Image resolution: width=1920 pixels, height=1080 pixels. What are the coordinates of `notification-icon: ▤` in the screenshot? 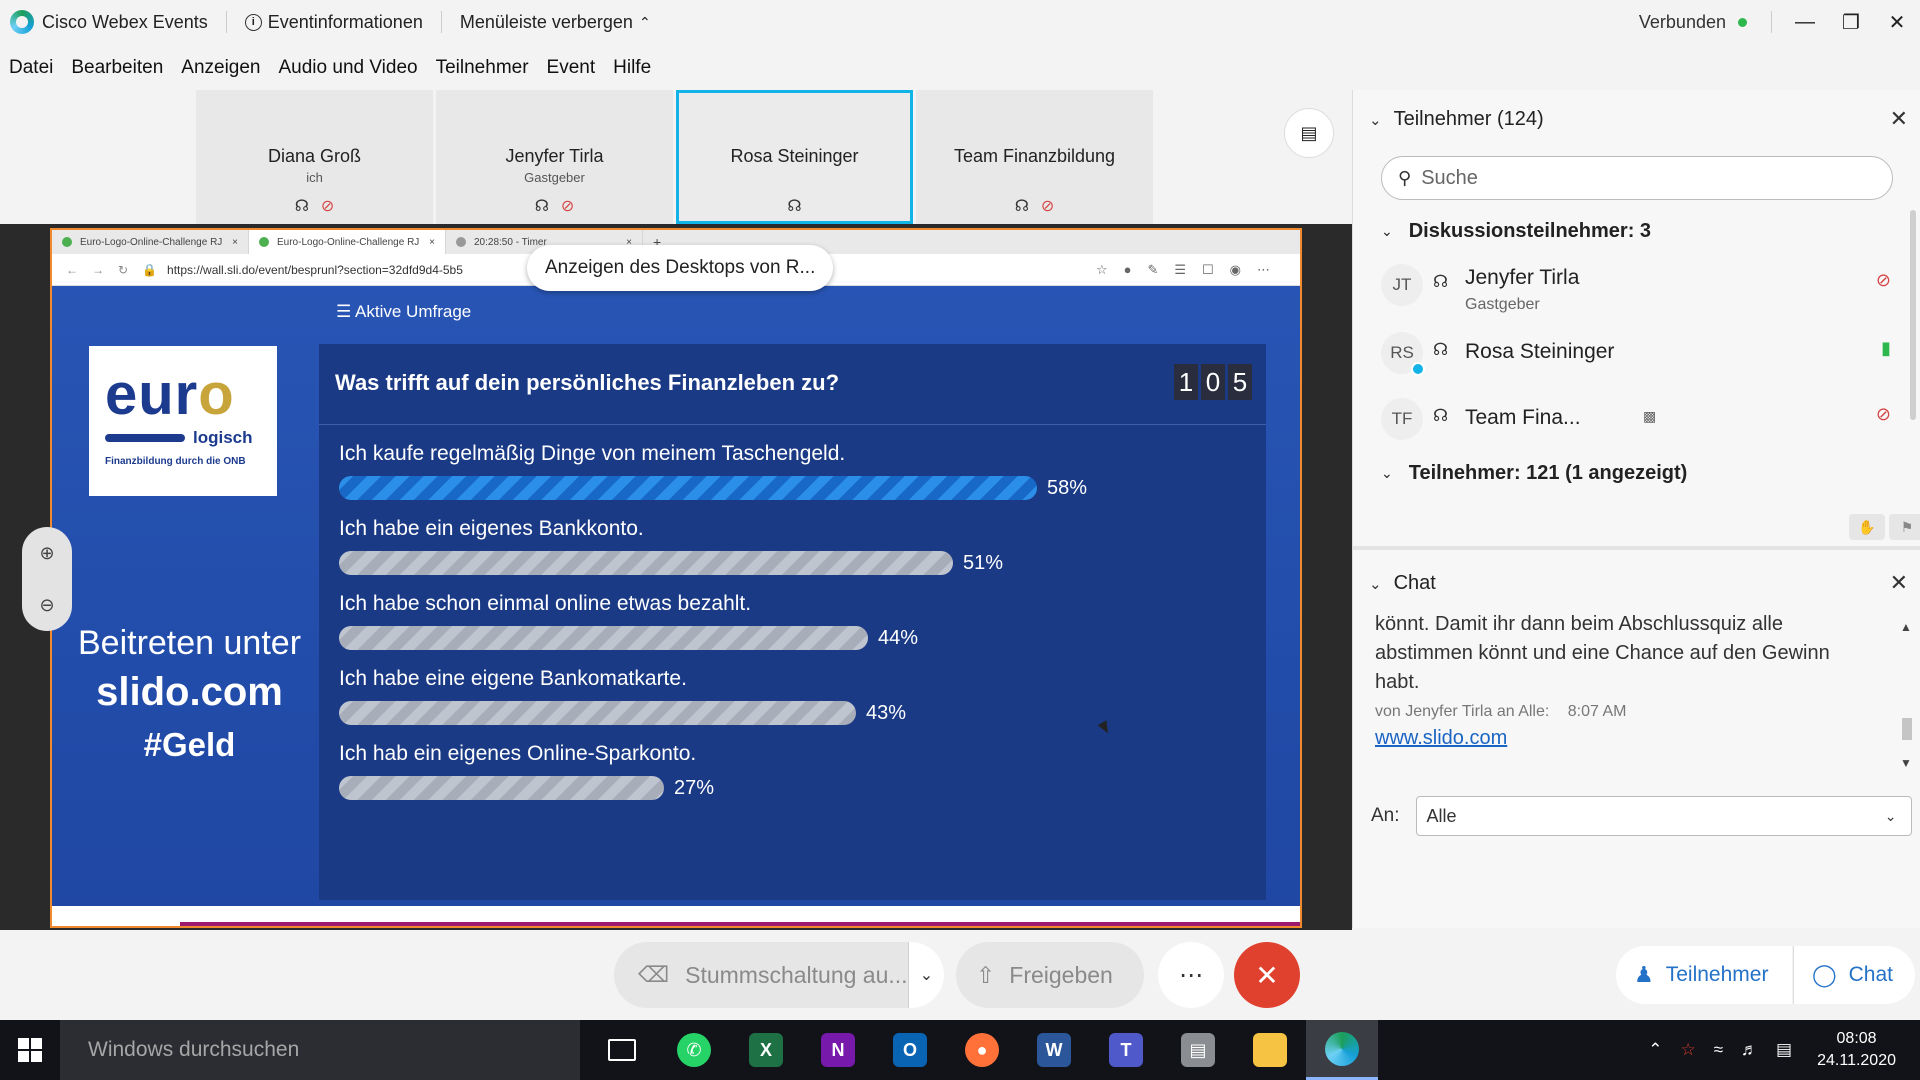 It's located at (1784, 1050).